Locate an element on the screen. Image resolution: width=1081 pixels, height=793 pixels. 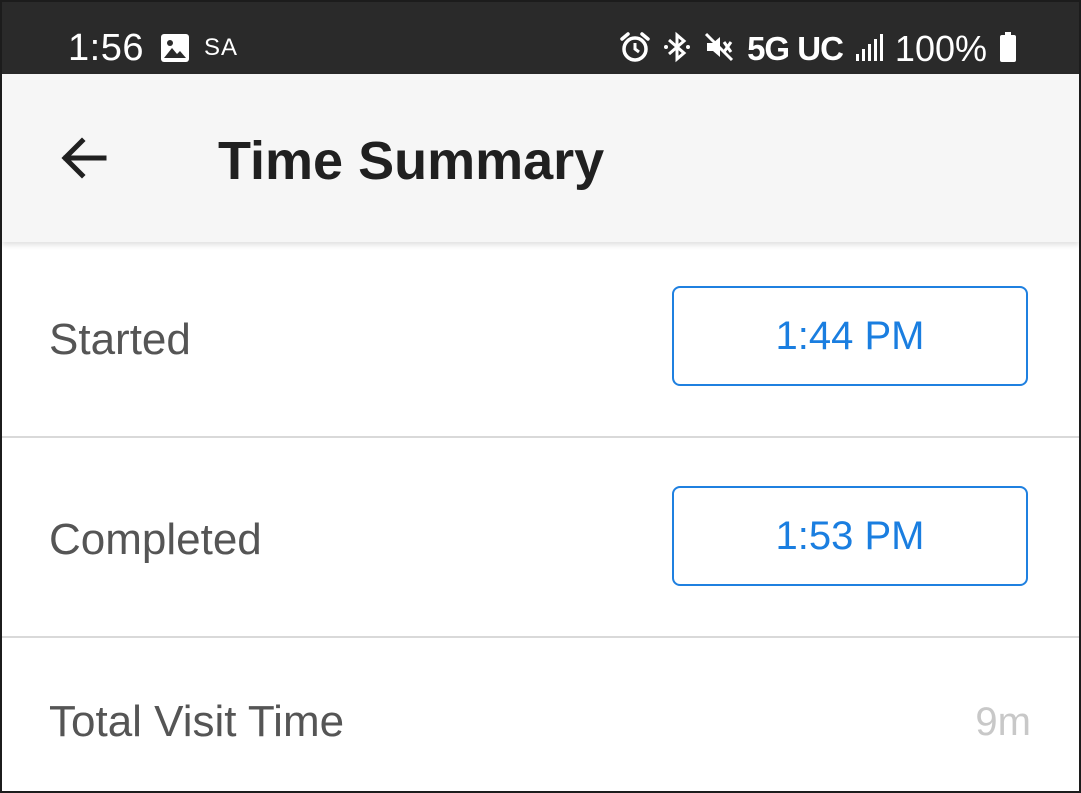
status-time: 1:56 is located at coordinates (106, 48).